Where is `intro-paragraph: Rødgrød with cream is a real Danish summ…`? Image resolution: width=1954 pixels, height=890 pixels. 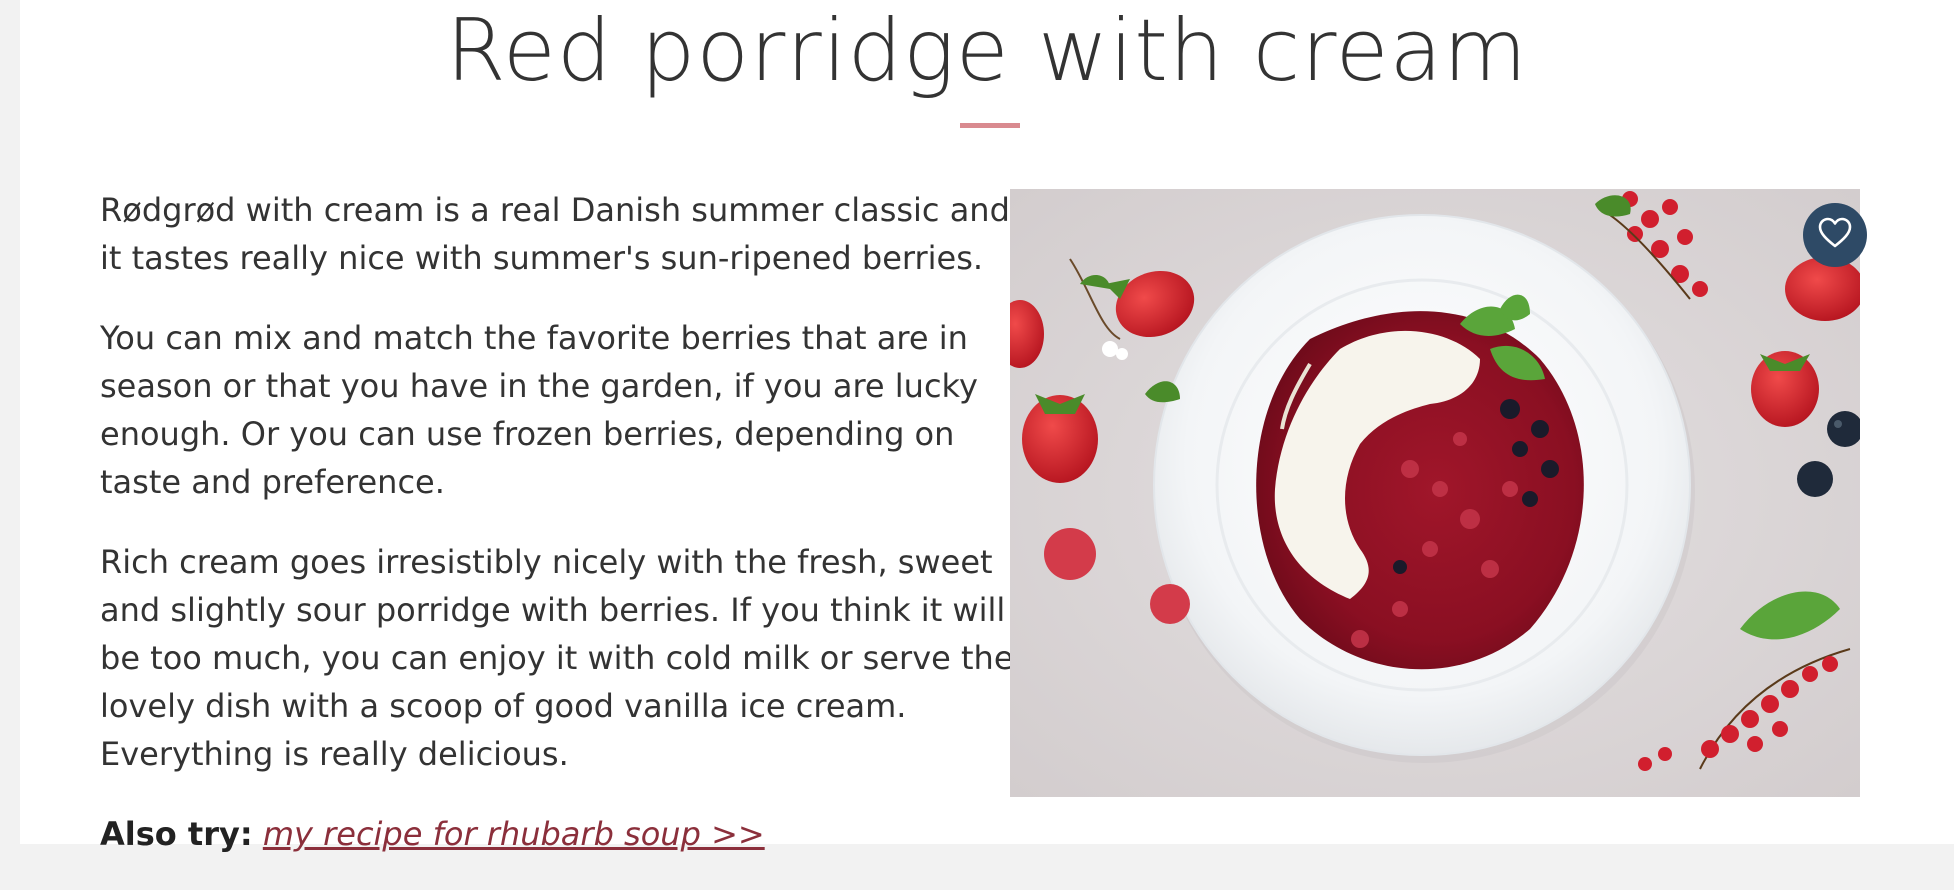 intro-paragraph: Rødgrød with cream is a real Danish summ… is located at coordinates (555, 234).